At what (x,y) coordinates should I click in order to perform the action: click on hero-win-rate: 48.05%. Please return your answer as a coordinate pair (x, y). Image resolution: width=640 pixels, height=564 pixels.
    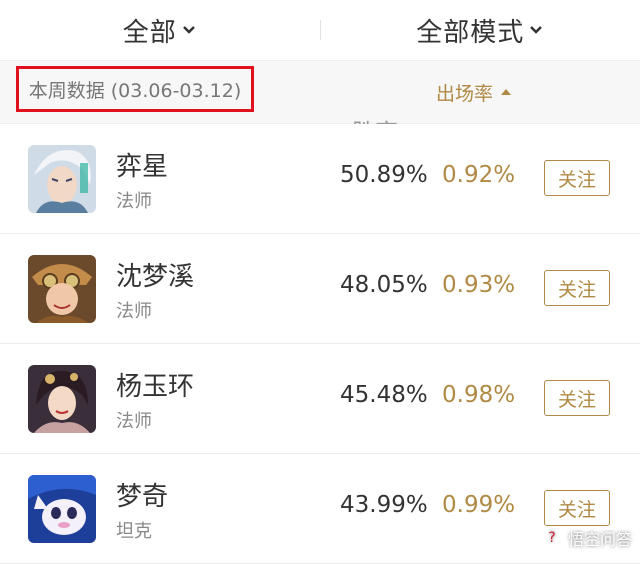
    Looking at the image, I should click on (384, 285).